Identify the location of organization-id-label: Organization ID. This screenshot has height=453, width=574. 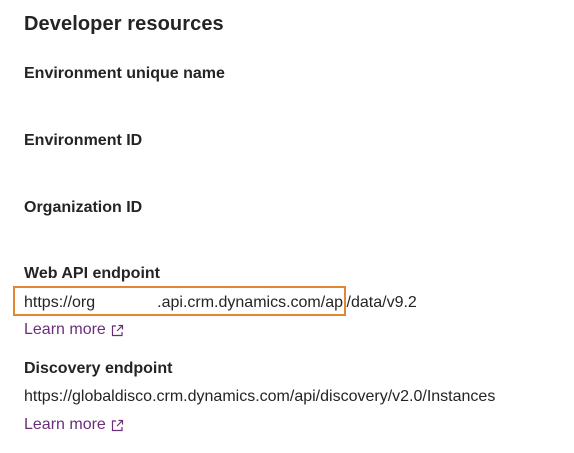
(83, 207).